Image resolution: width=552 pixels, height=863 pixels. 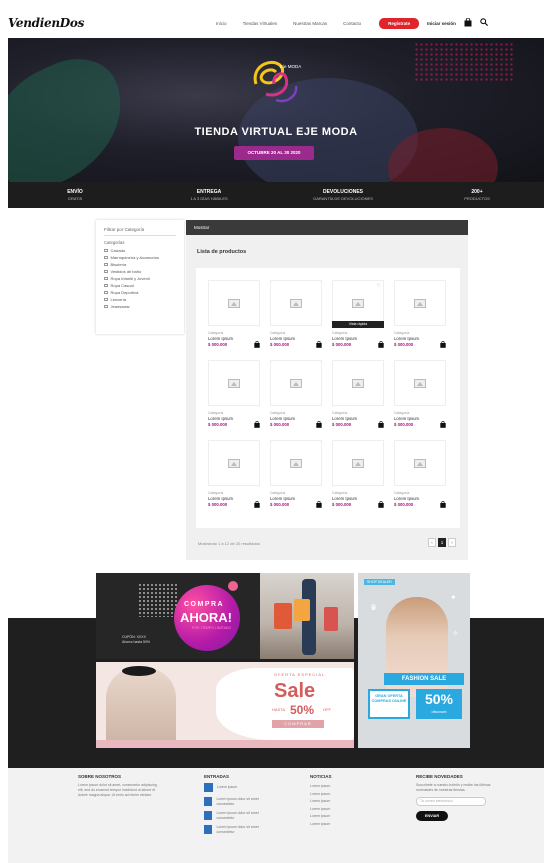 What do you see at coordinates (140, 285) in the screenshot?
I see `filter-item: Ropa Casual` at bounding box center [140, 285].